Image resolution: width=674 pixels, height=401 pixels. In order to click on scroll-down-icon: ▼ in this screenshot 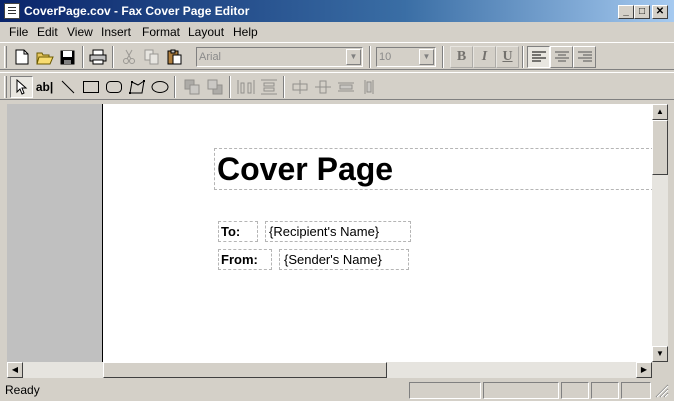, I will do `click(660, 354)`.